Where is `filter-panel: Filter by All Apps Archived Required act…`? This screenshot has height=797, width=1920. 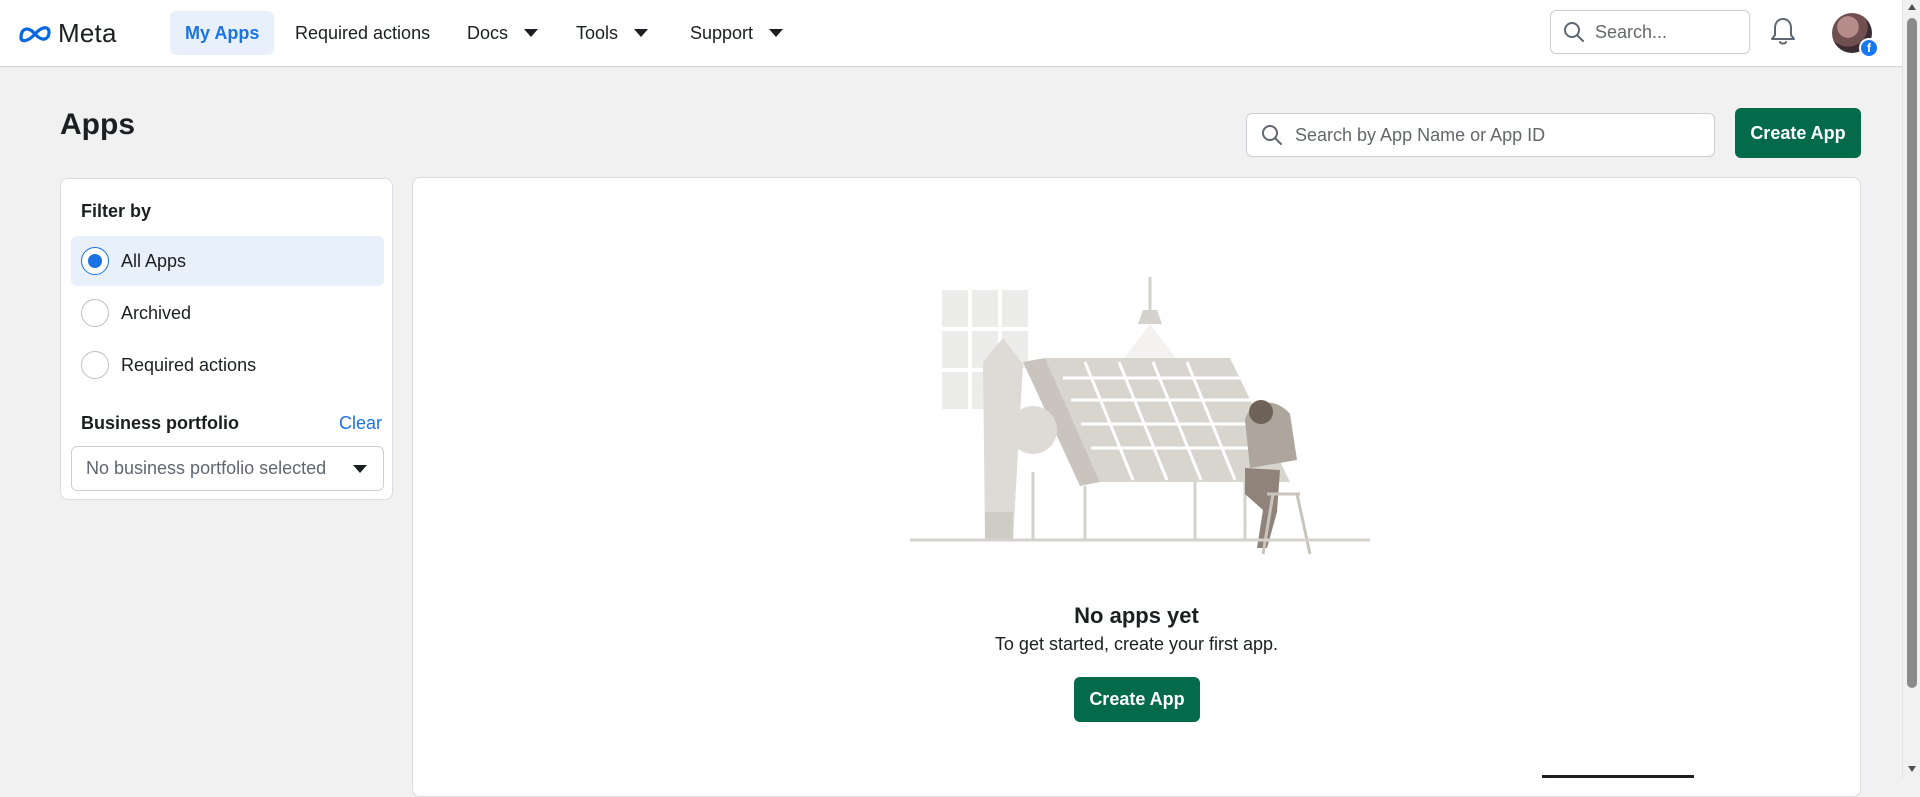 filter-panel: Filter by All Apps Archived Required act… is located at coordinates (226, 339).